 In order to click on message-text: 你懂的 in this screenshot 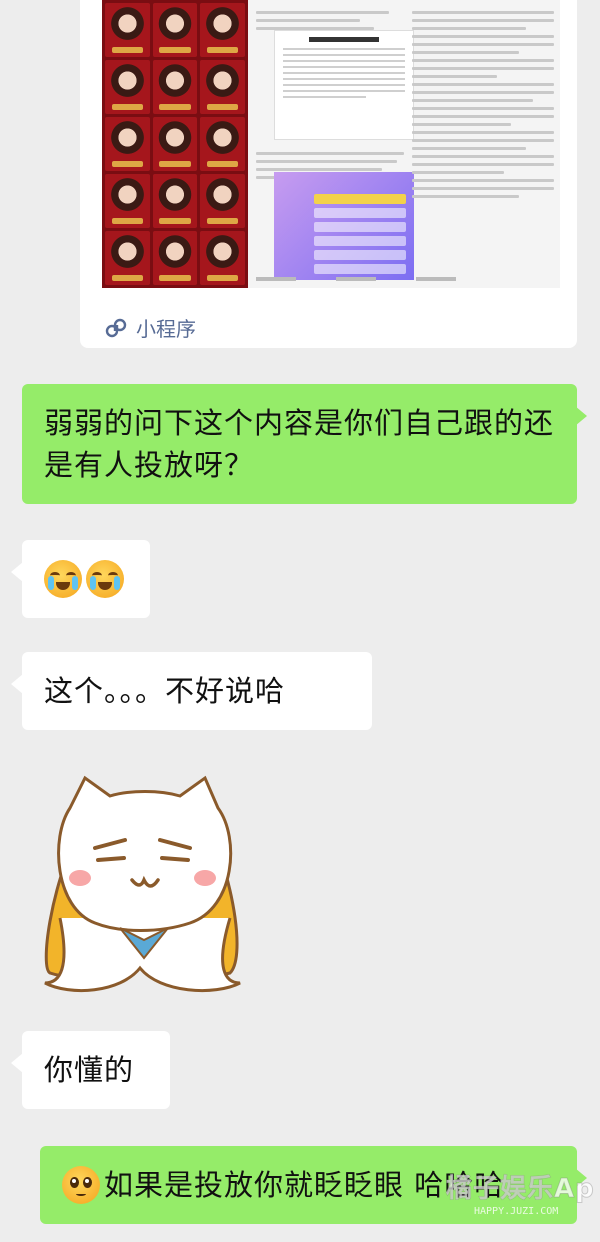, I will do `click(89, 1070)`.